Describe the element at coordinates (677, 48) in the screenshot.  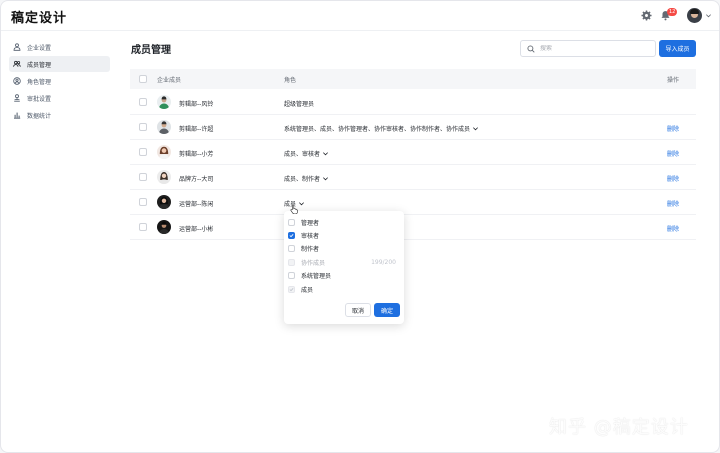
I see `import-members-button: 导入成员` at that location.